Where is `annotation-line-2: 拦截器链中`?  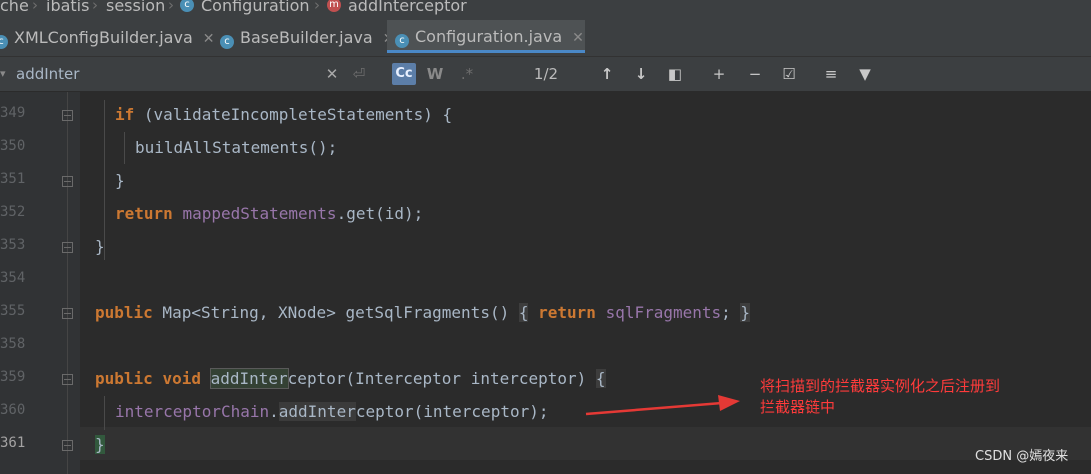
annotation-line-2: 拦截器链中 is located at coordinates (798, 407).